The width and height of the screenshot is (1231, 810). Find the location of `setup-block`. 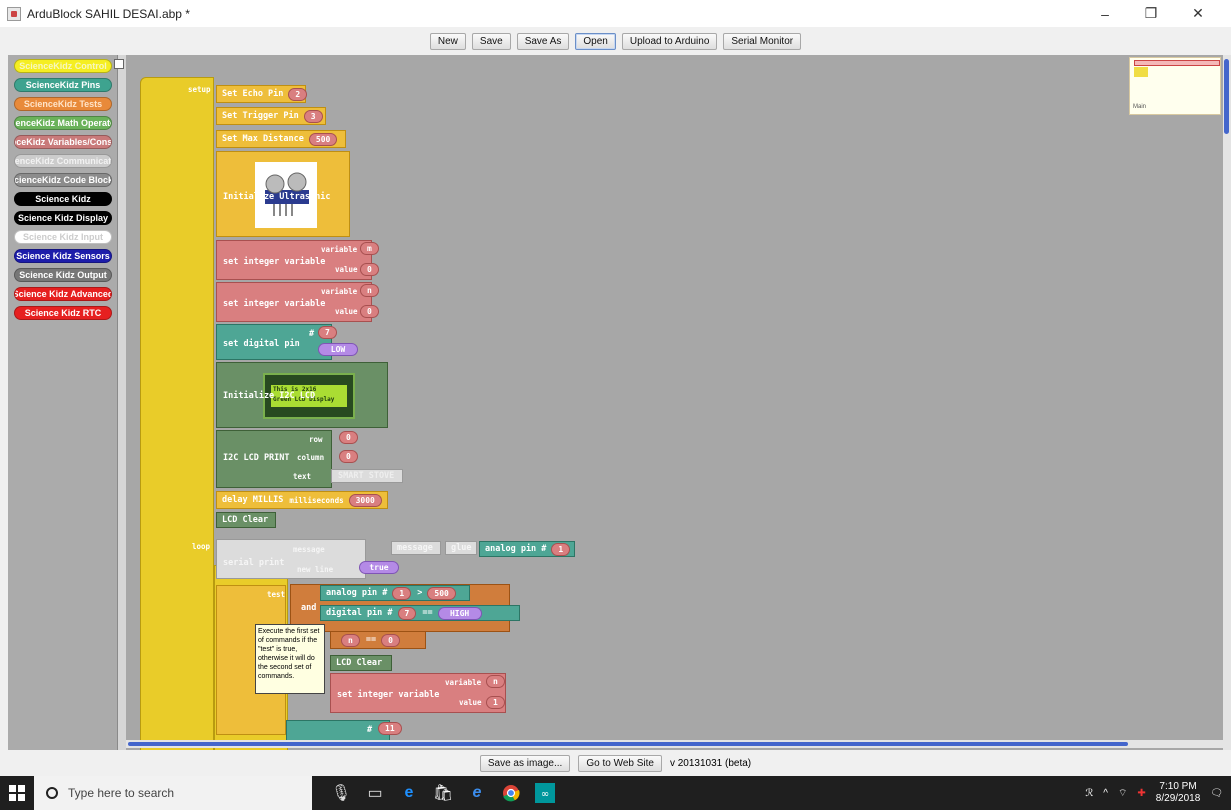

setup-block is located at coordinates (177, 413).